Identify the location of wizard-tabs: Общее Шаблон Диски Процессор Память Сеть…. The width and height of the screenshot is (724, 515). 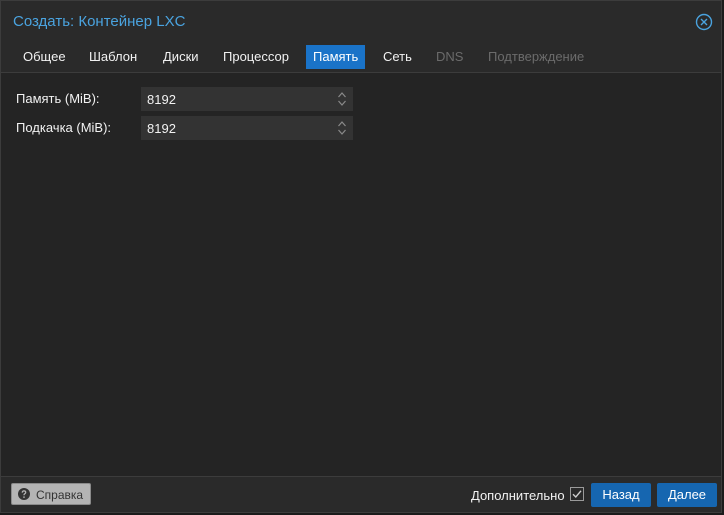
(361, 58).